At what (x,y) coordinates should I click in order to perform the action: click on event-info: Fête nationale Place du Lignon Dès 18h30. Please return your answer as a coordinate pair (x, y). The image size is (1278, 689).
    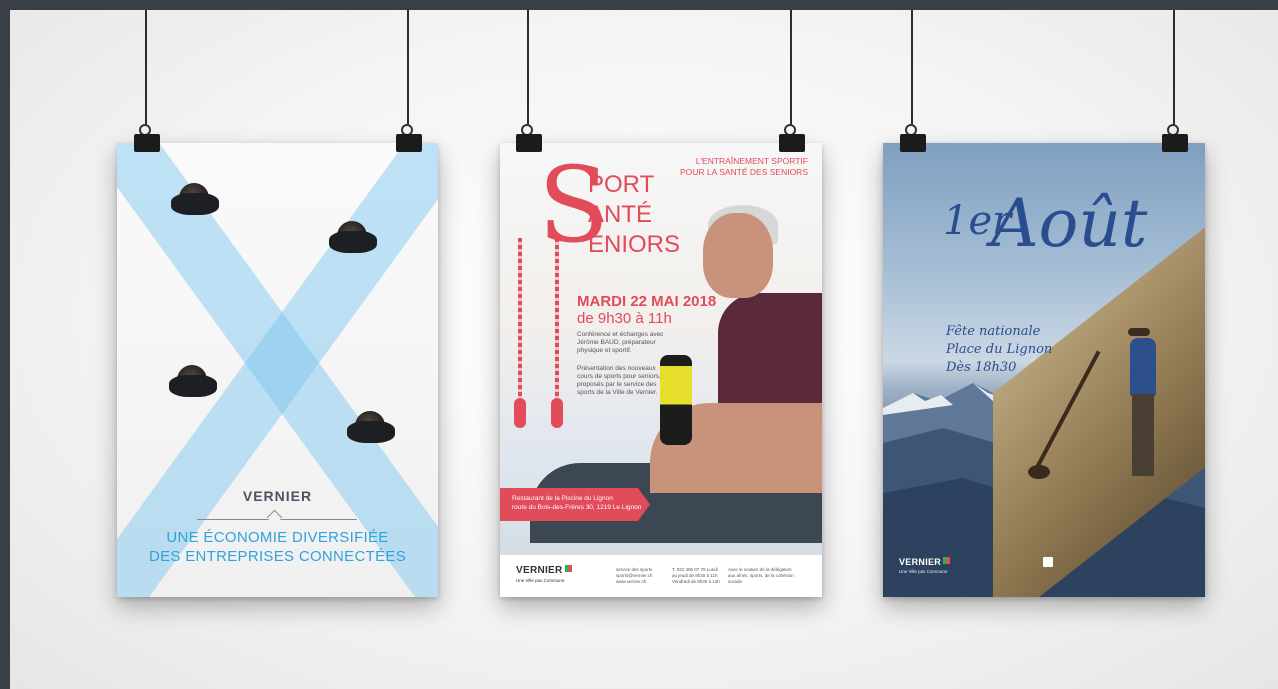
    Looking at the image, I should click on (999, 349).